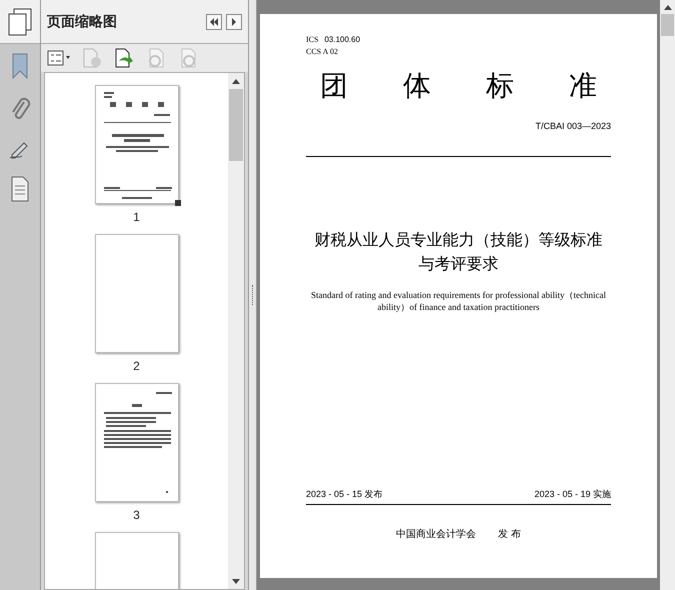  I want to click on collapse-button, so click(214, 22).